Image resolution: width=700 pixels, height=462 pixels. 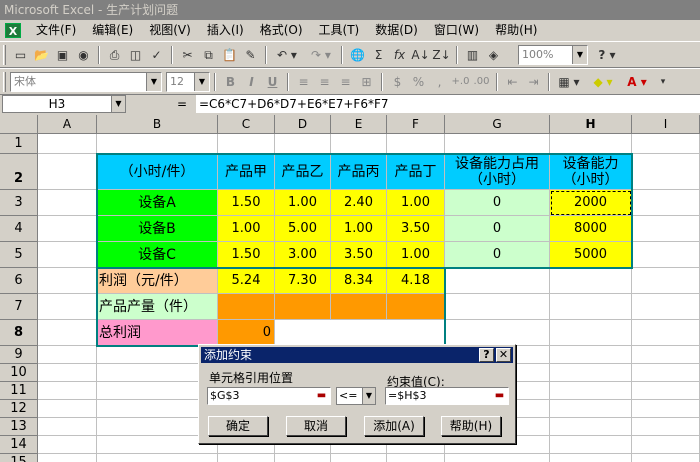 What do you see at coordinates (246, 124) in the screenshot?
I see `column-header: C` at bounding box center [246, 124].